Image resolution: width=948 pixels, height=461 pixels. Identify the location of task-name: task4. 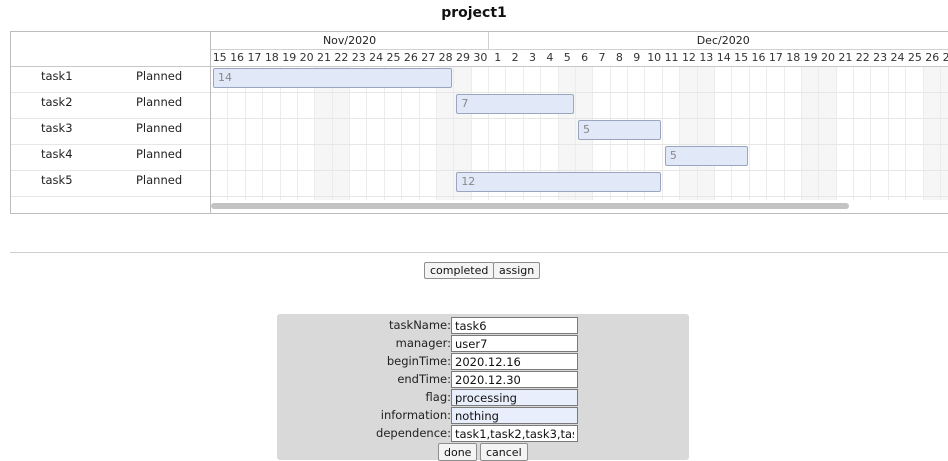
(57, 154).